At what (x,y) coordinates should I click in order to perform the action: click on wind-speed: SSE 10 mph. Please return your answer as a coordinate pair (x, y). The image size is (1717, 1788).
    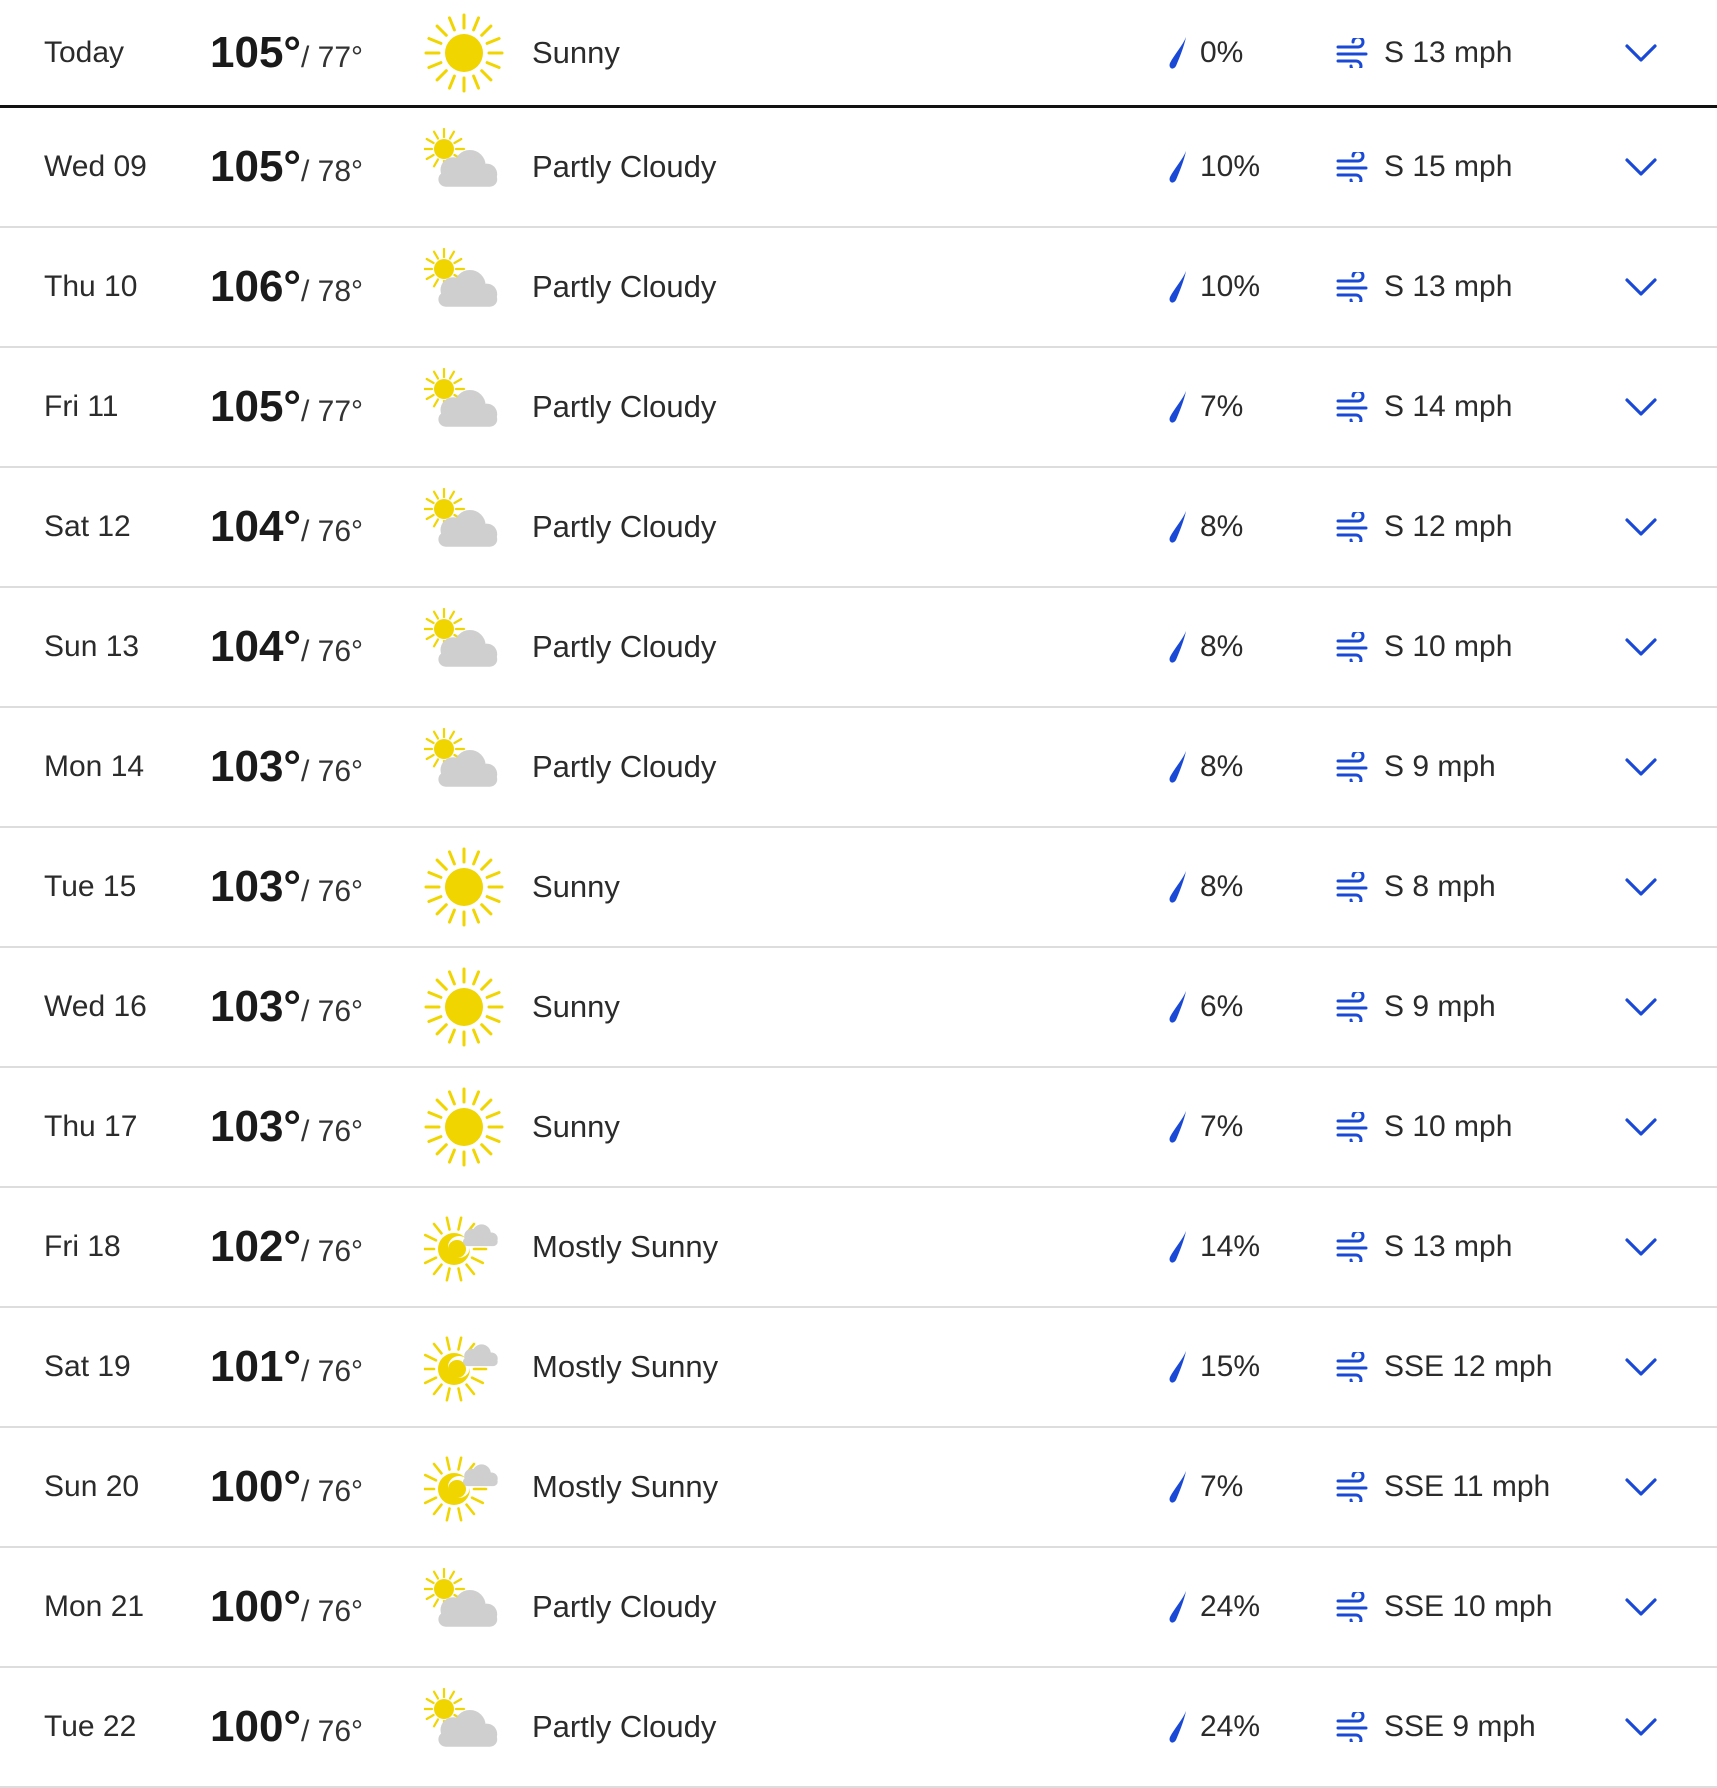
    Looking at the image, I should click on (1468, 1606).